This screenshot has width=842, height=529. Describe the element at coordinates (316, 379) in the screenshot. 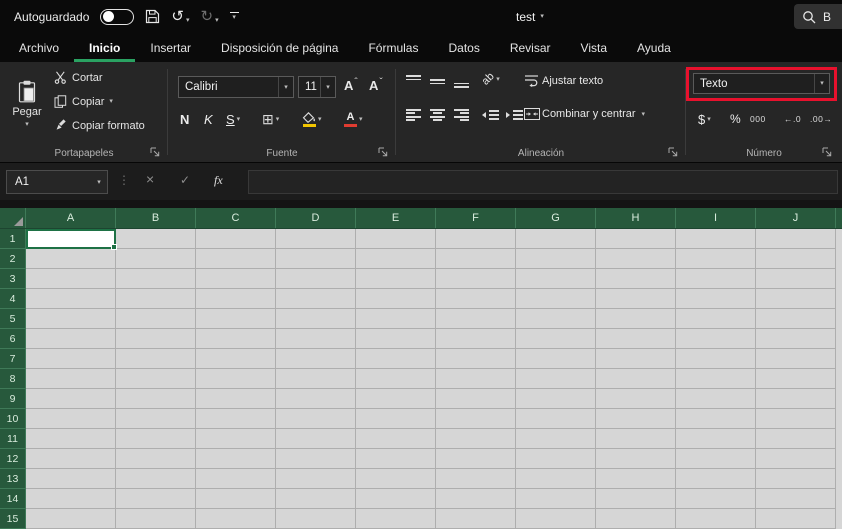

I see `cell-D8` at that location.